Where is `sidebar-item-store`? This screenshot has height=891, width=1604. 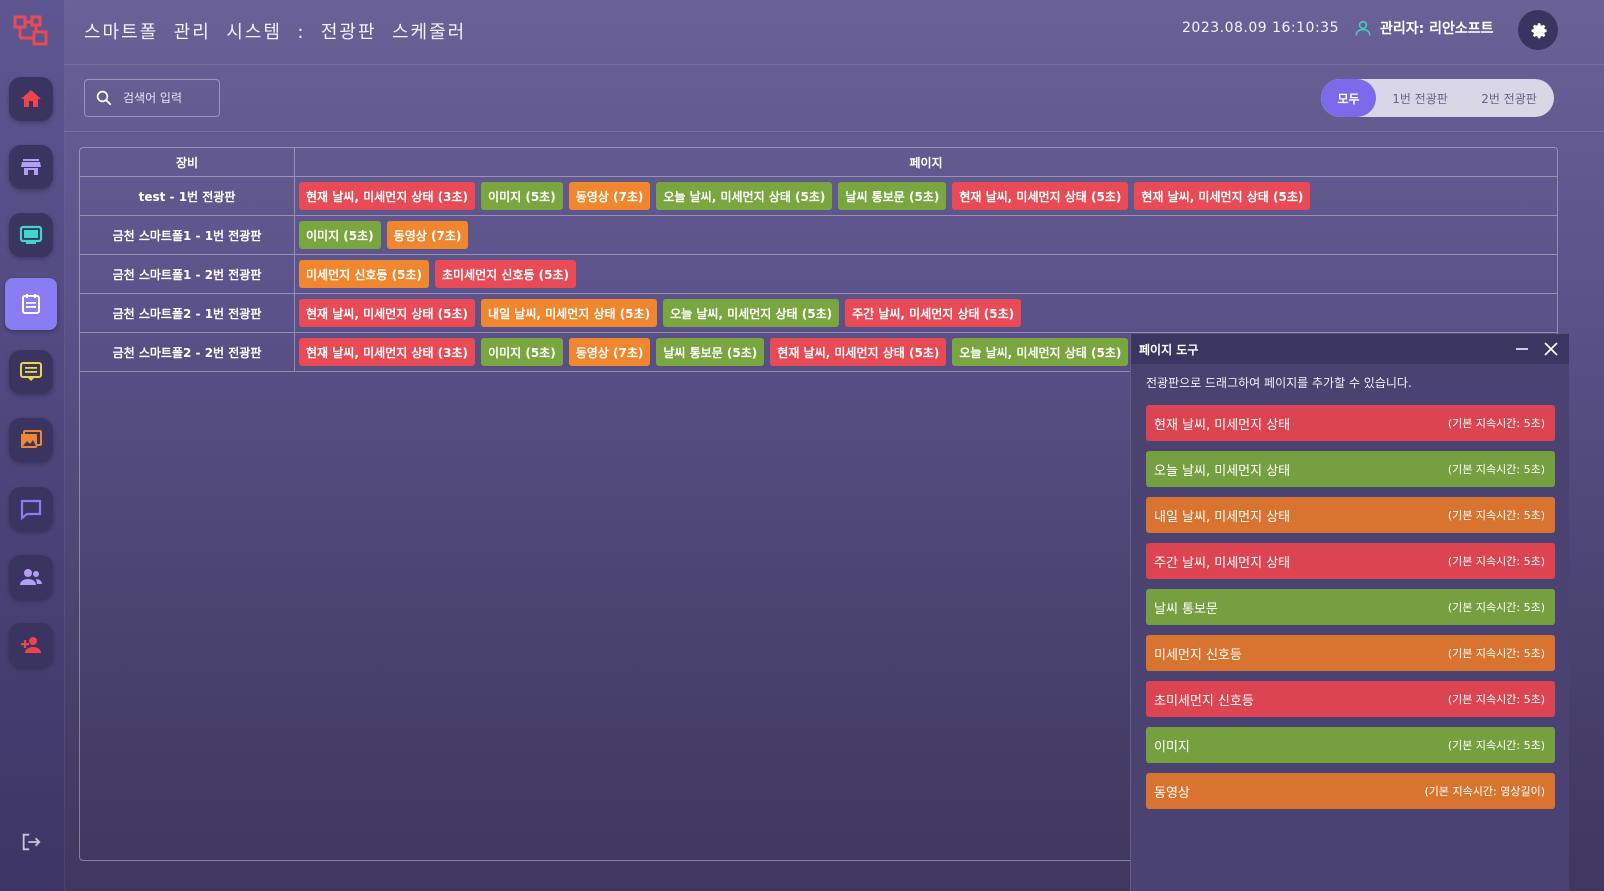
sidebar-item-store is located at coordinates (31, 167).